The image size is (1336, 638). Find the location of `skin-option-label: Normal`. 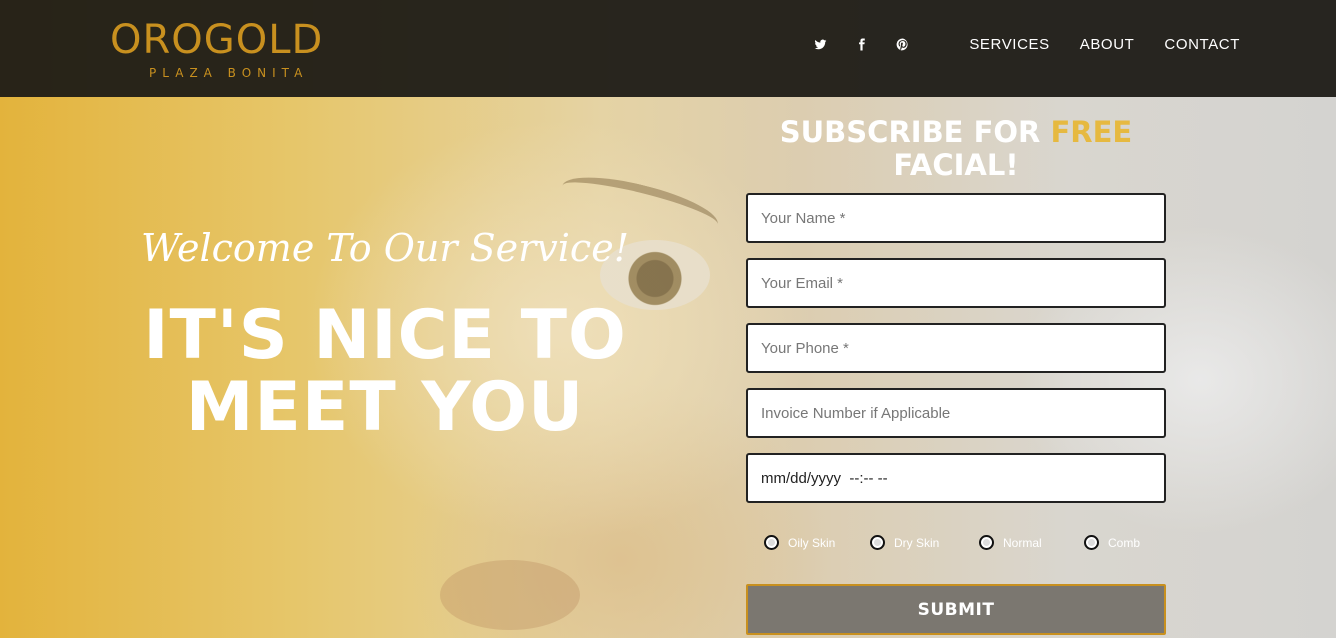

skin-option-label: Normal is located at coordinates (1022, 542).